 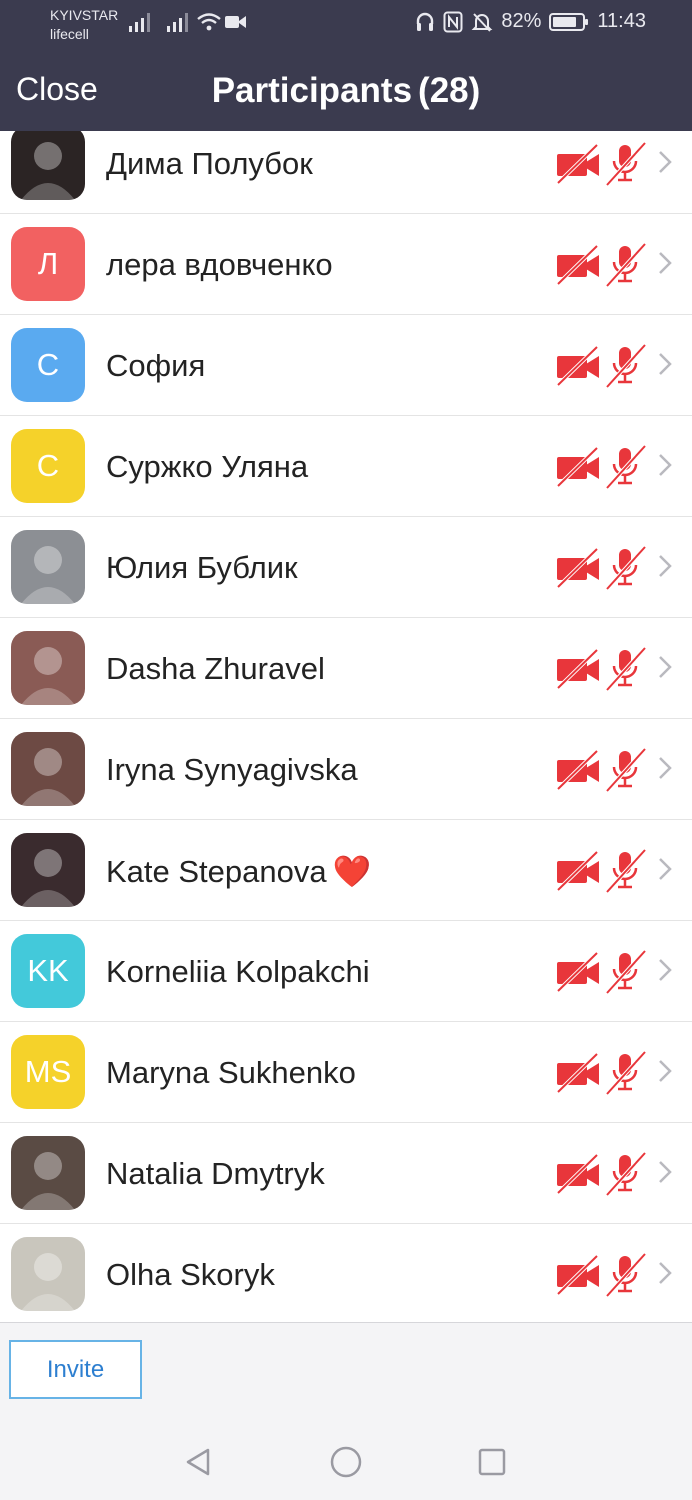 What do you see at coordinates (482, 22) in the screenshot?
I see `bell-off-icon` at bounding box center [482, 22].